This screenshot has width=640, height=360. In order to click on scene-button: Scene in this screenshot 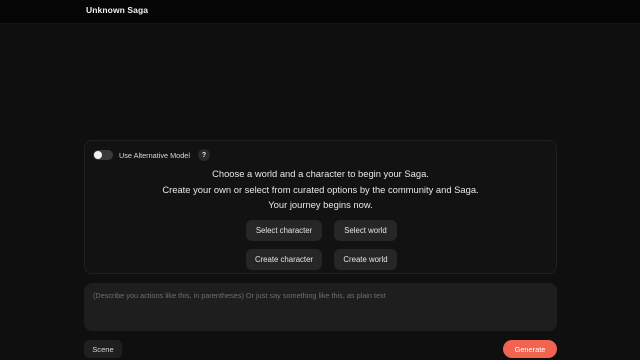, I will do `click(103, 349)`.